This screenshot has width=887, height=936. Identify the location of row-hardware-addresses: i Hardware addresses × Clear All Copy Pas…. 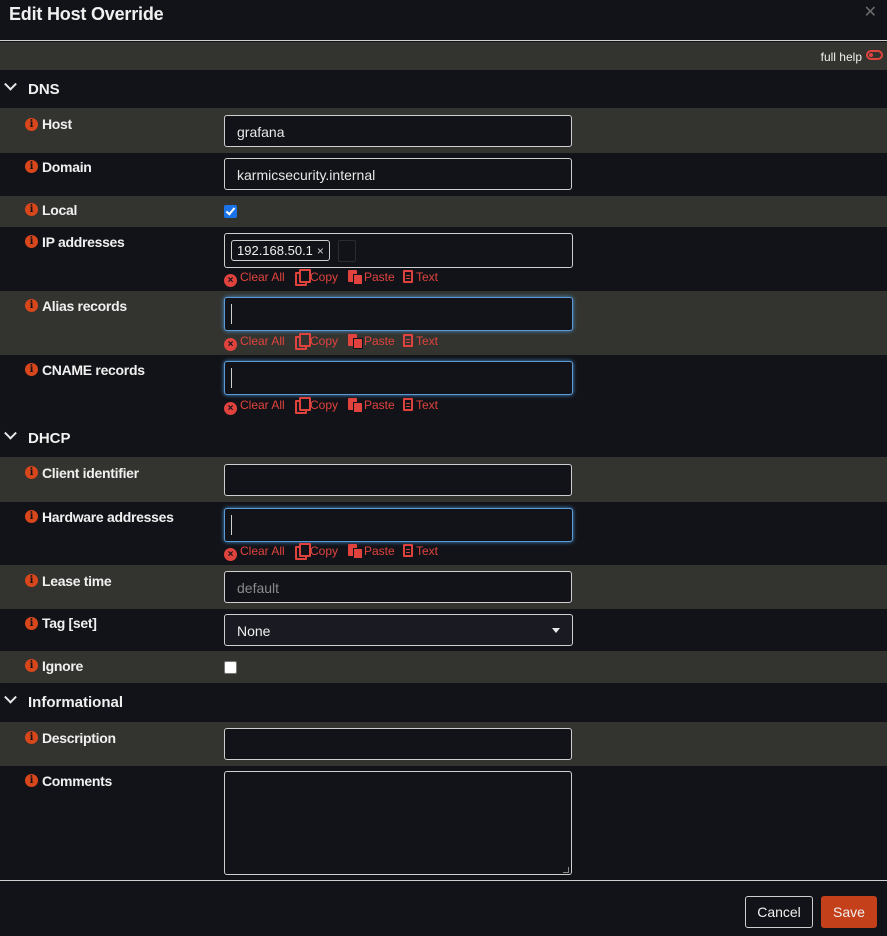
(443, 533).